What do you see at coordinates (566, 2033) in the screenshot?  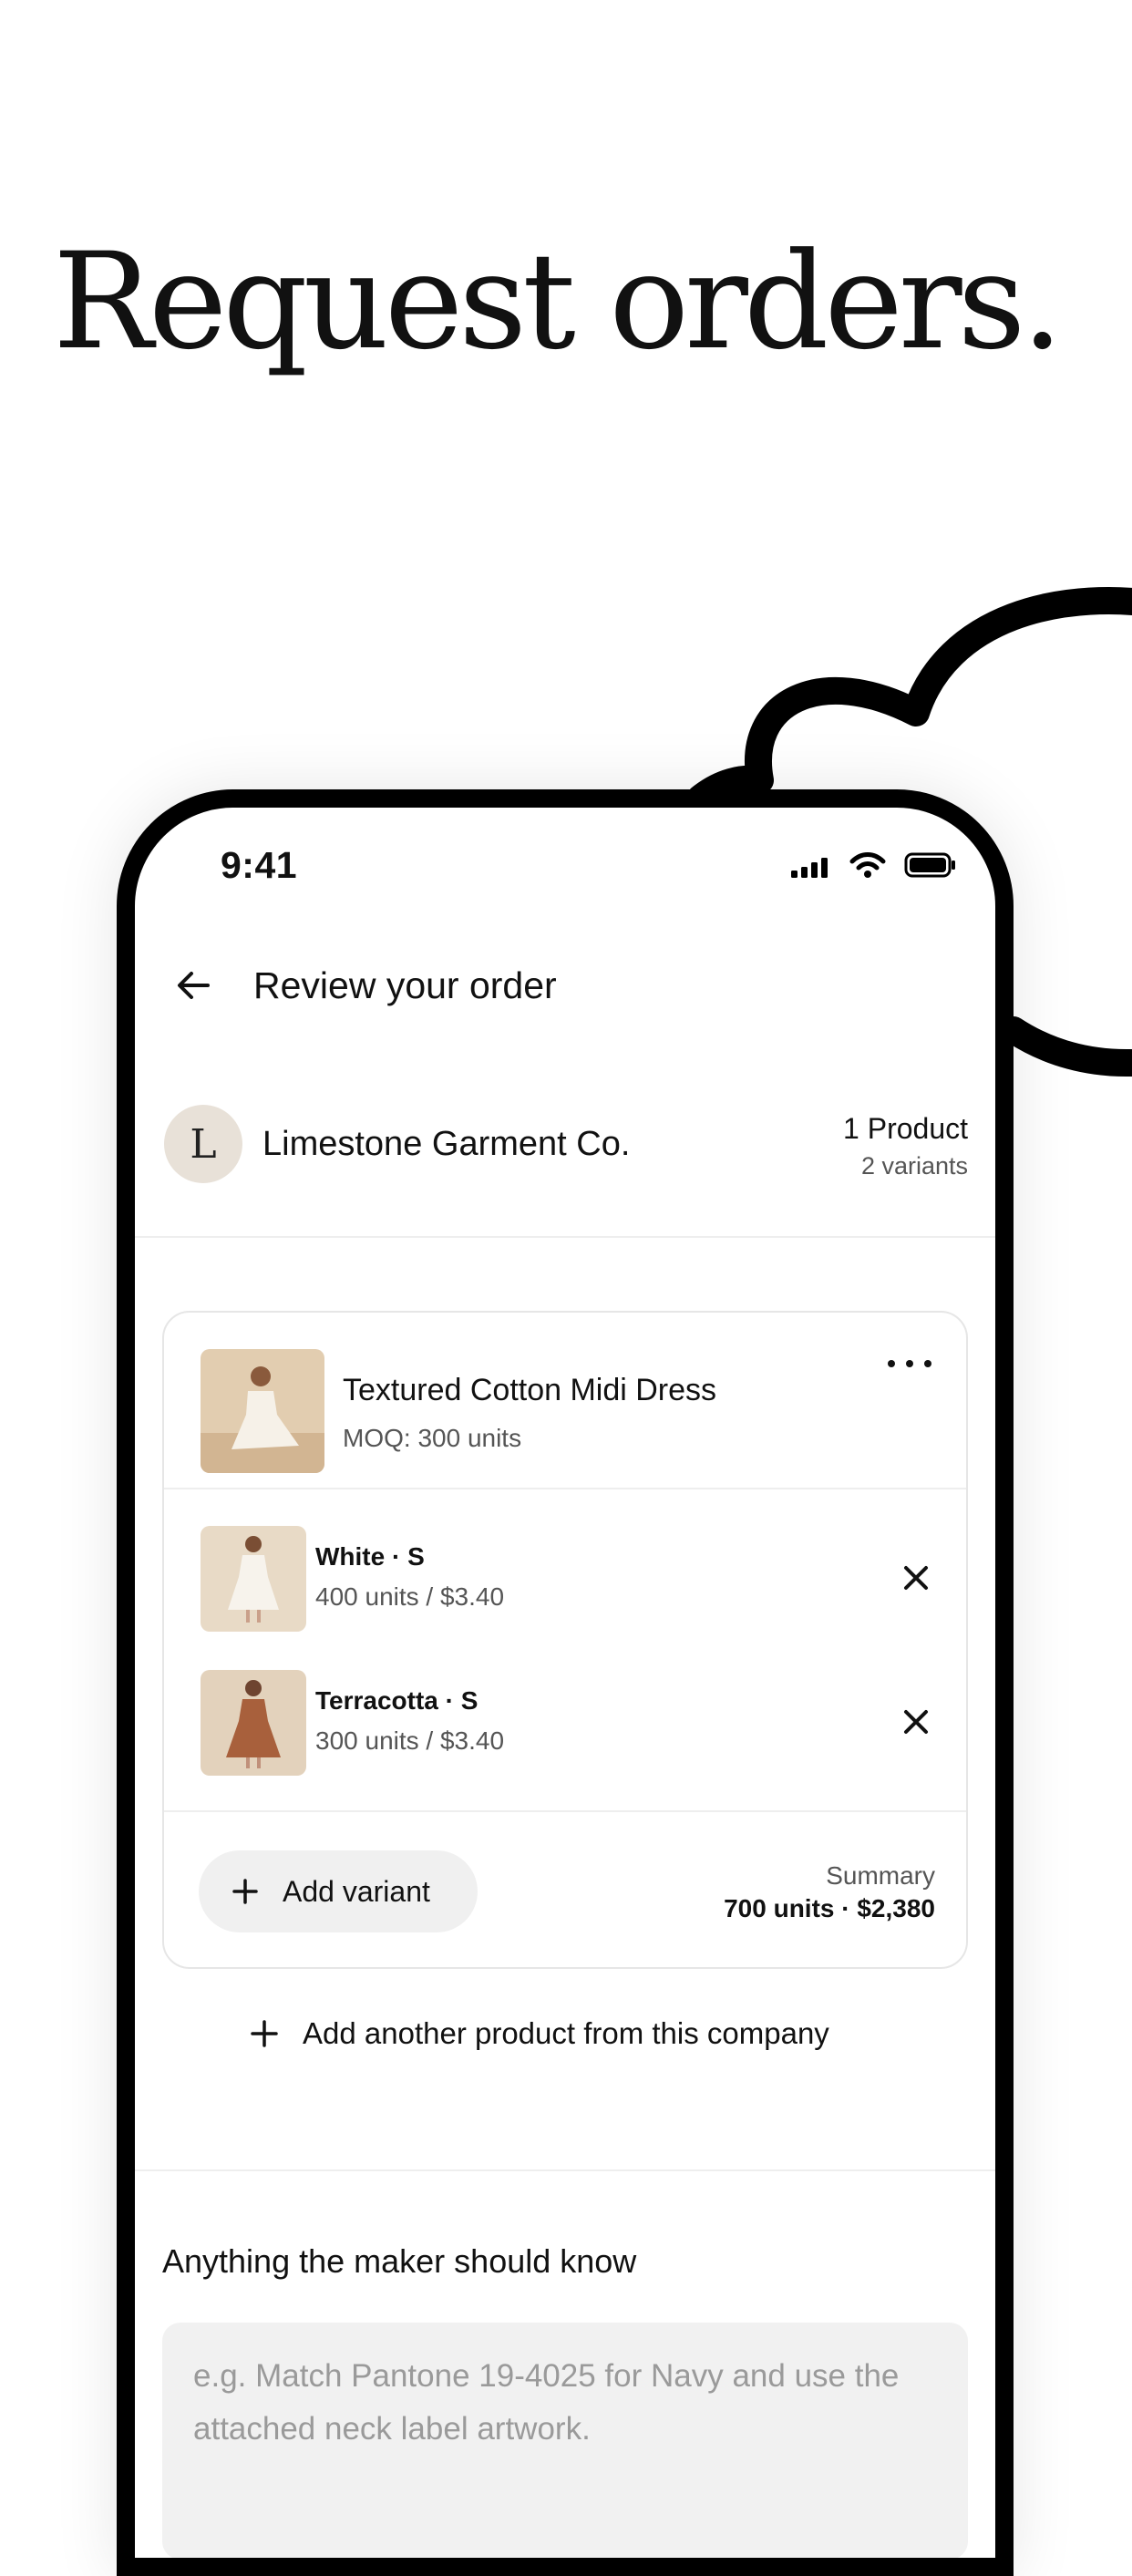 I see `add-another-product-label: Add another product from this company` at bounding box center [566, 2033].